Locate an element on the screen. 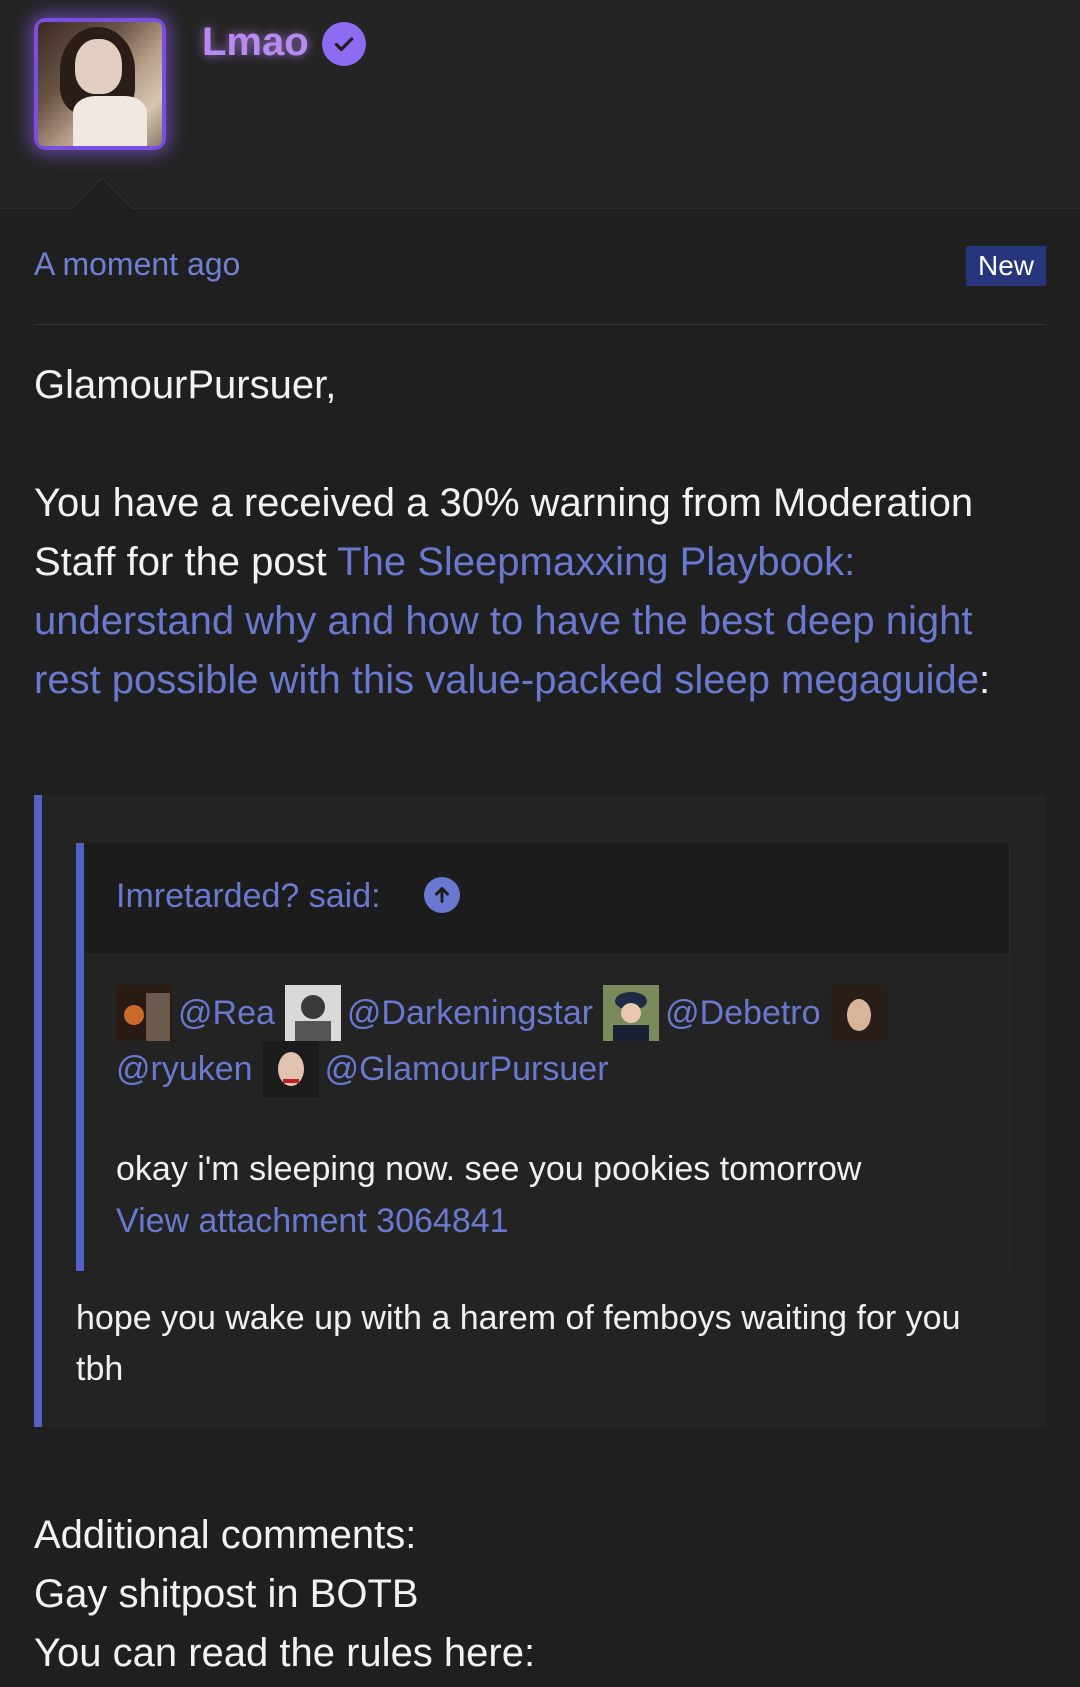 The height and width of the screenshot is (1687, 1080). mention-line-1: @Rea @Darkeningstar @Debetro is located at coordinates (552, 1013).